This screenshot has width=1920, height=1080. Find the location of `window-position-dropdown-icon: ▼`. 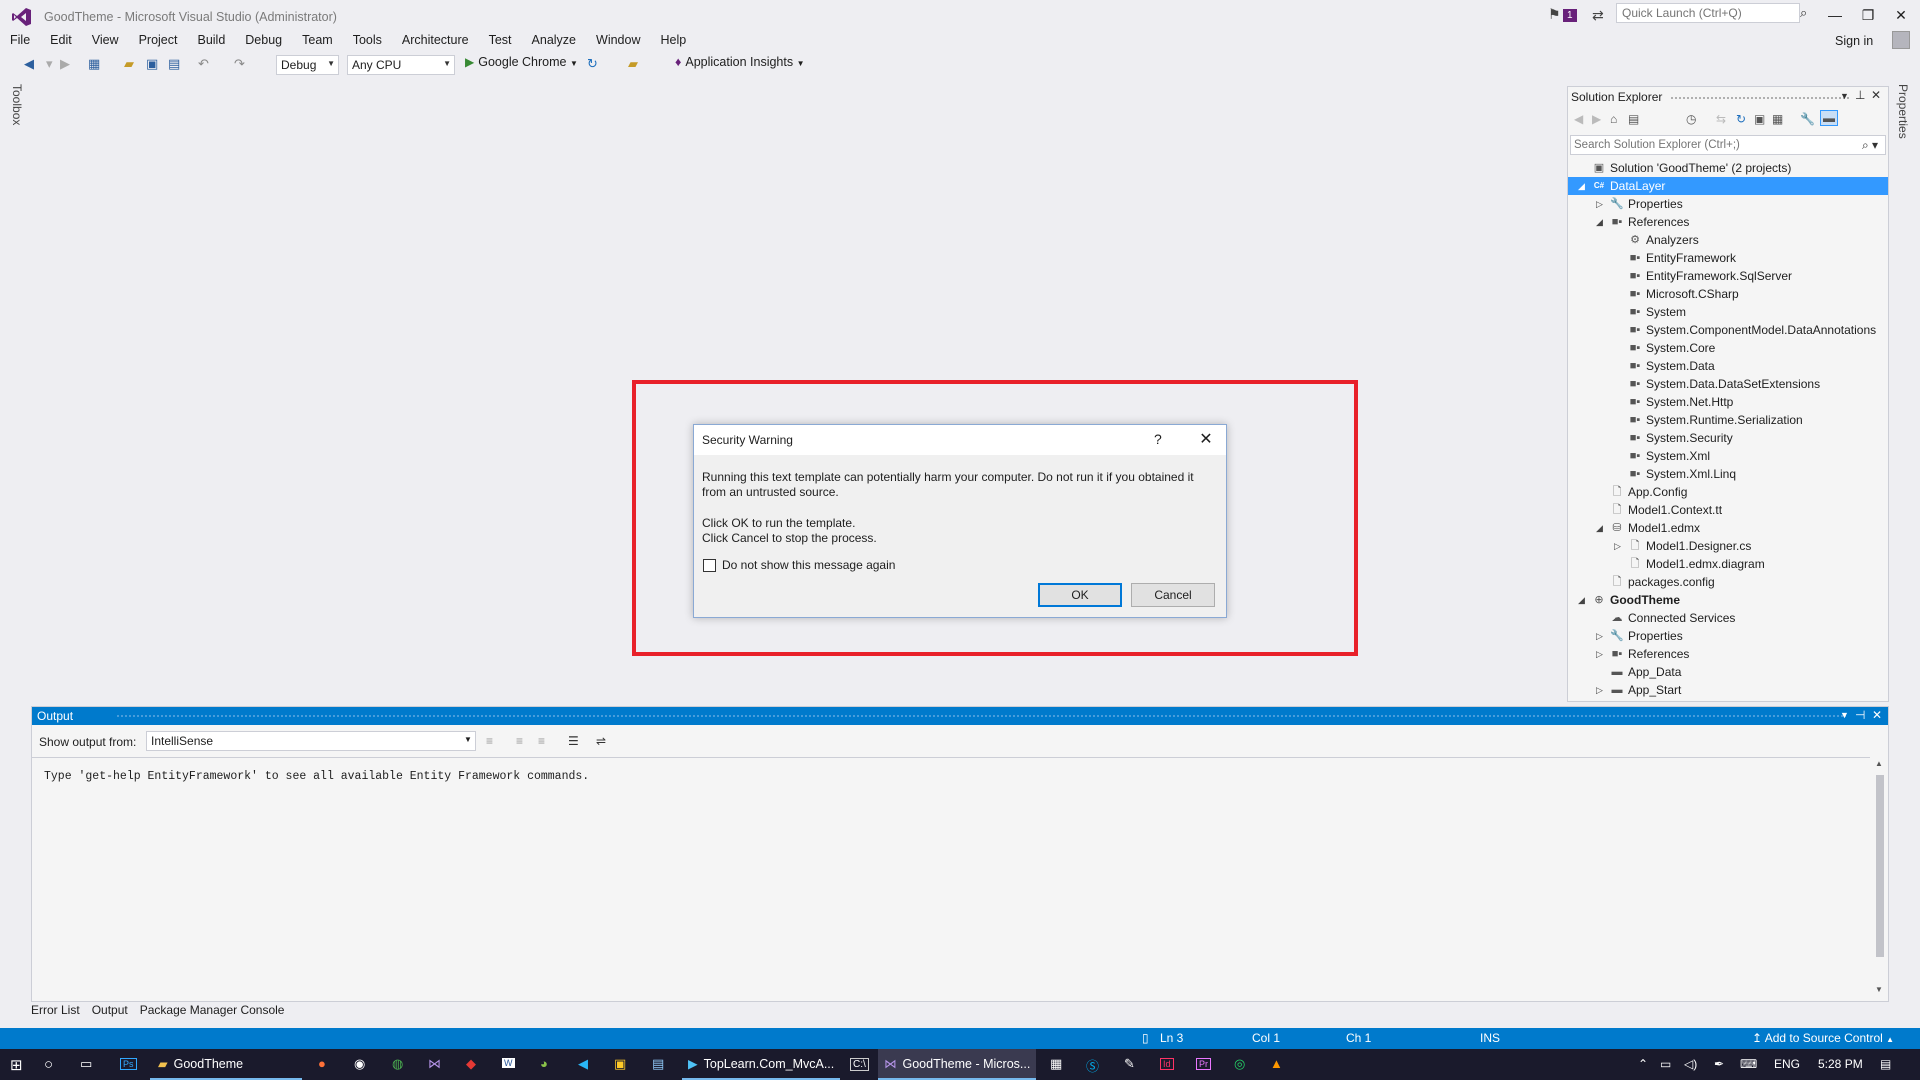

window-position-dropdown-icon: ▼ is located at coordinates (1844, 715).